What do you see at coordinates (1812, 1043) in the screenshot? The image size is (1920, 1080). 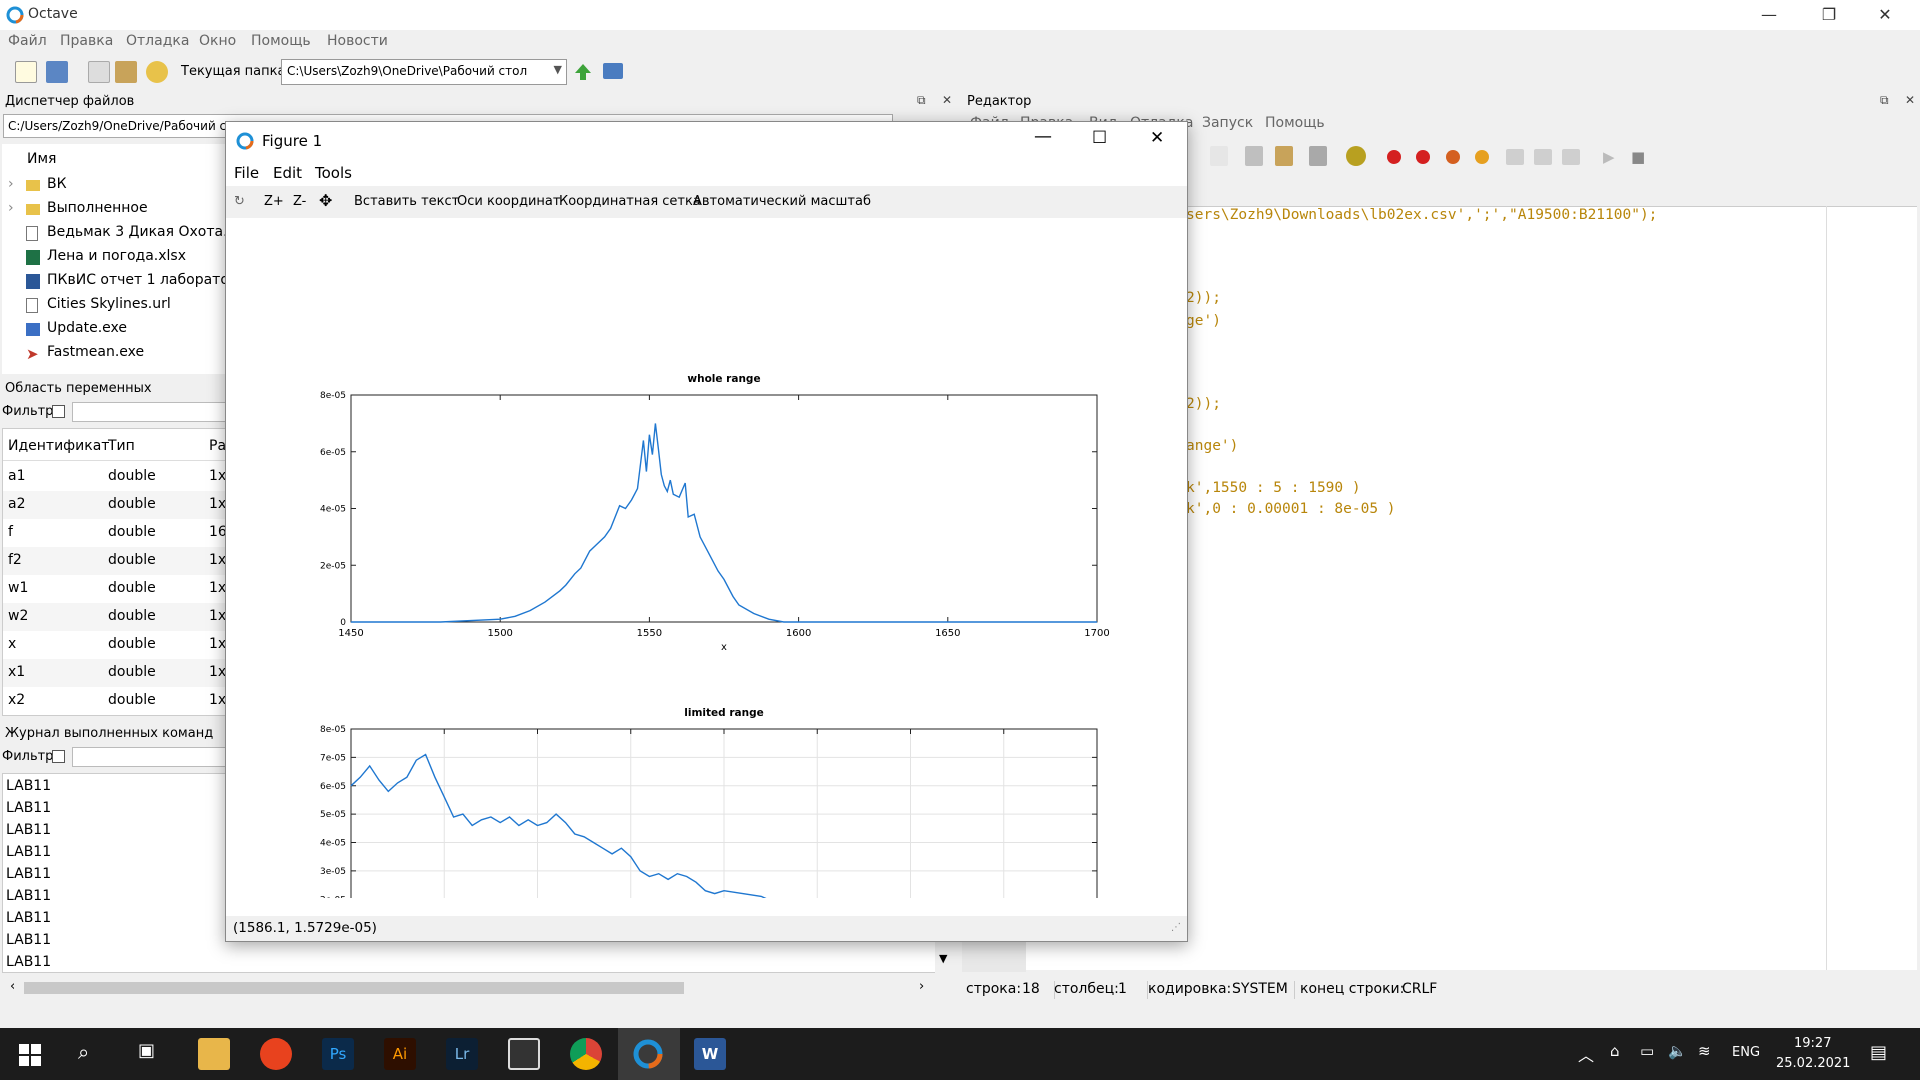 I see `clock-time: 19:27` at bounding box center [1812, 1043].